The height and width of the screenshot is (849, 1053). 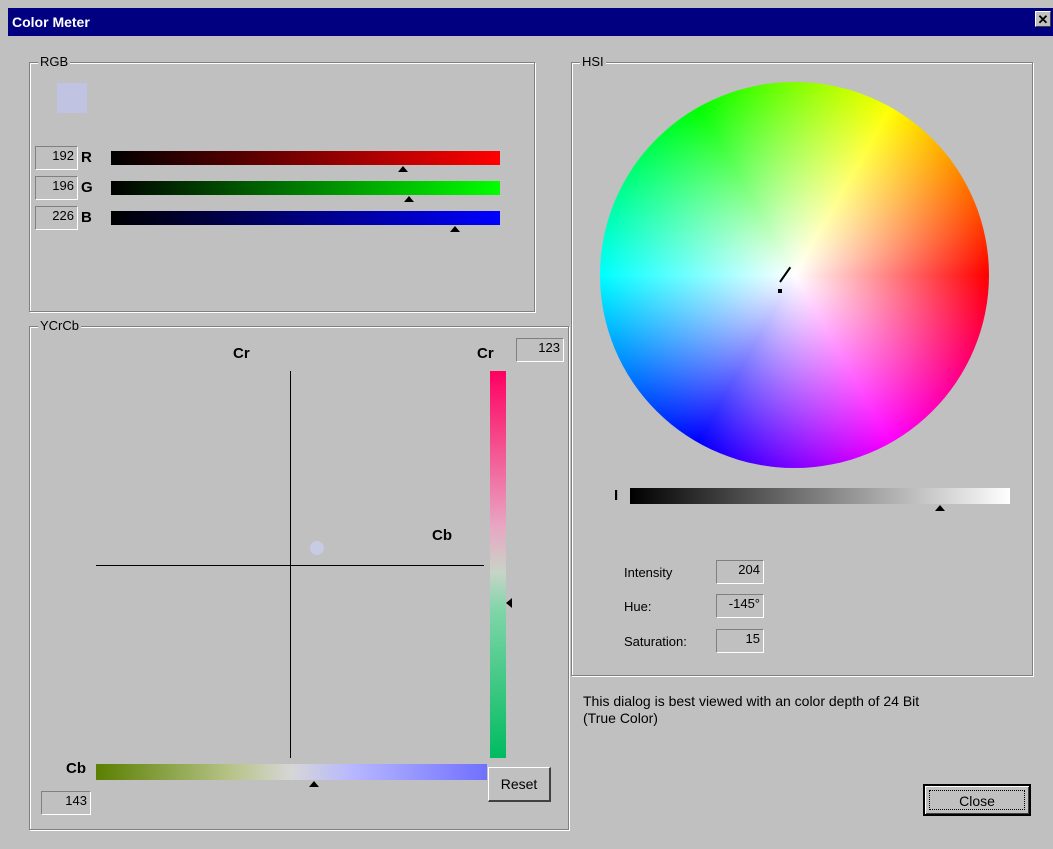 I want to click on cb-axis-line, so click(x=290, y=565).